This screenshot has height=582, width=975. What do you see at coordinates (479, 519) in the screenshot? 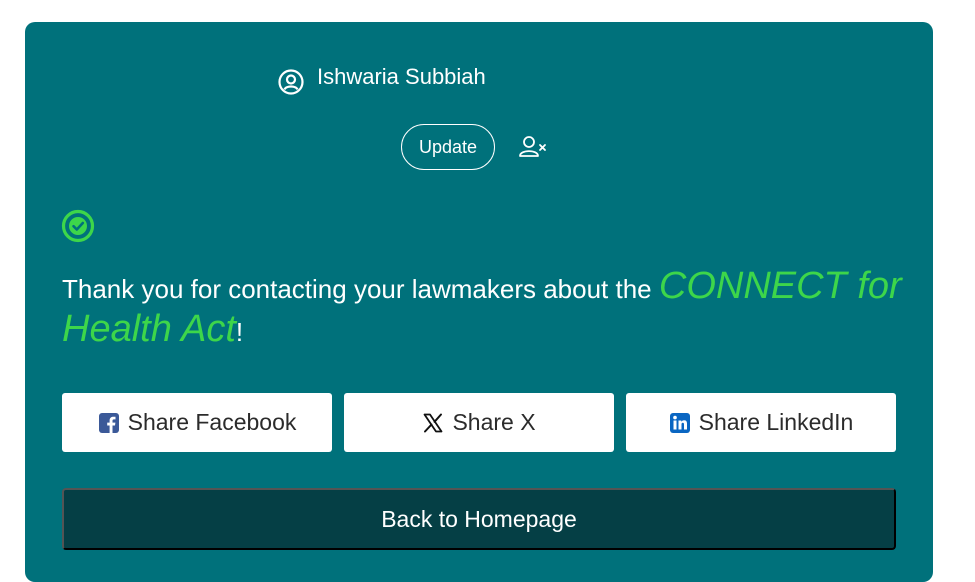
I see `back-to-homepage-button: Back to Homepage` at bounding box center [479, 519].